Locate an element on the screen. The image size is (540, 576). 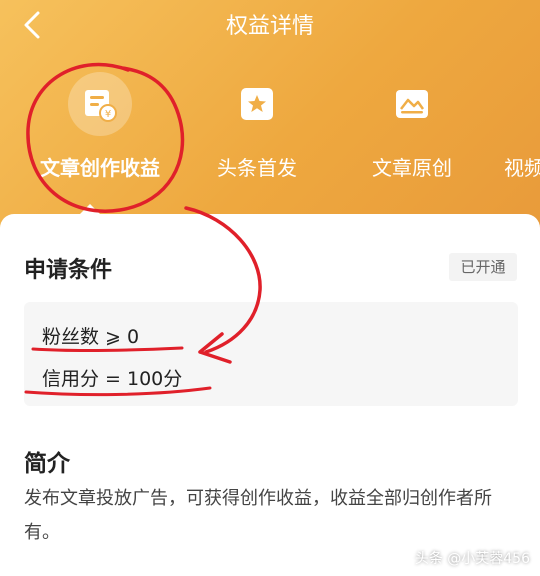
tab-icon-circle: ¥ is located at coordinates (100, 104).